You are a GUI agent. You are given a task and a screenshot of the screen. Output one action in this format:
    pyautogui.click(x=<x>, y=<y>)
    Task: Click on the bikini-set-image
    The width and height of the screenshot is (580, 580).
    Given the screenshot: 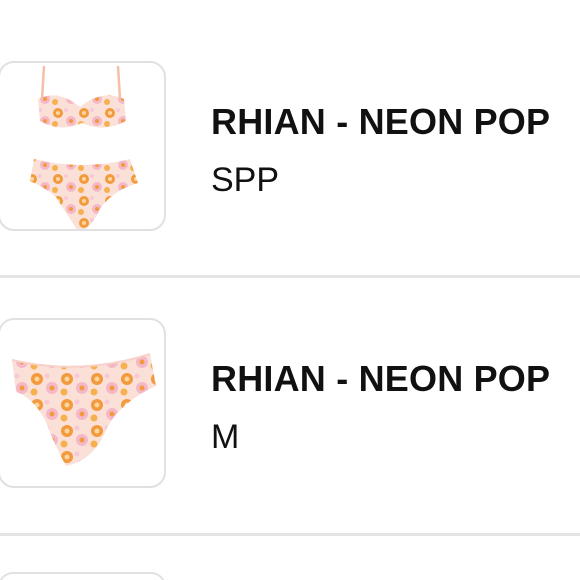 What is the action you would take?
    pyautogui.click(x=84, y=147)
    